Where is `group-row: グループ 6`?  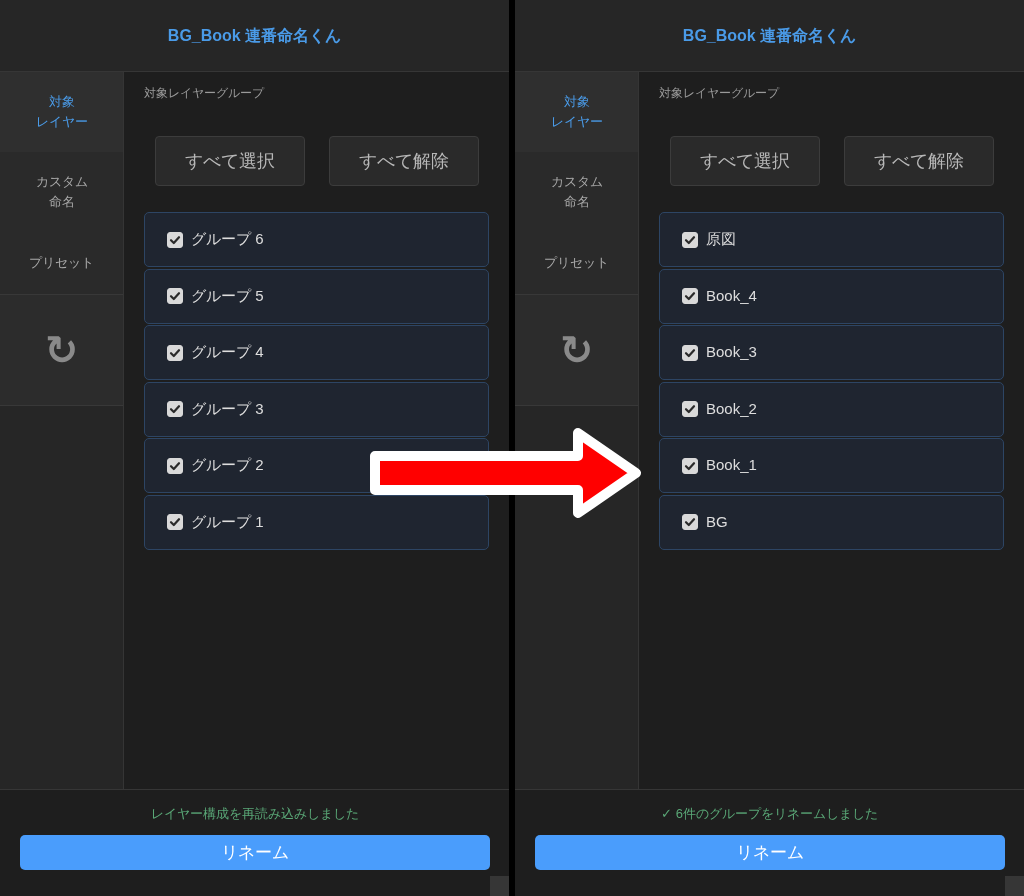
group-row: グループ 6 is located at coordinates (316, 239).